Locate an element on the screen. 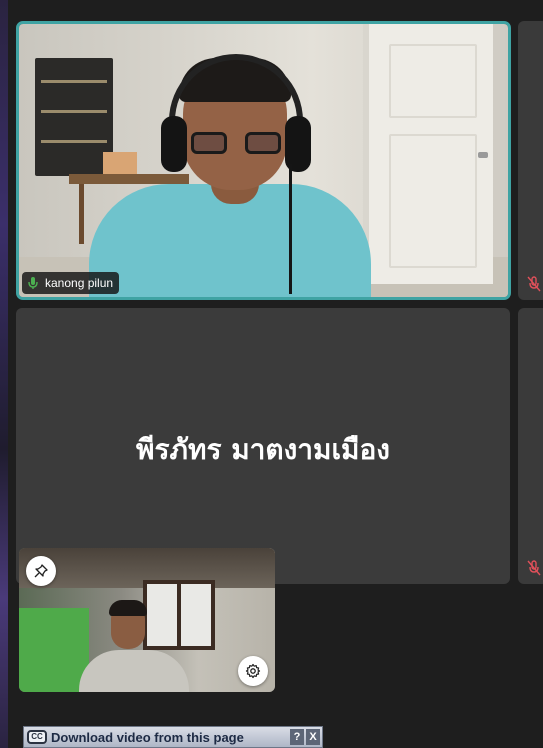 The height and width of the screenshot is (748, 543). pin-icon is located at coordinates (41, 571).